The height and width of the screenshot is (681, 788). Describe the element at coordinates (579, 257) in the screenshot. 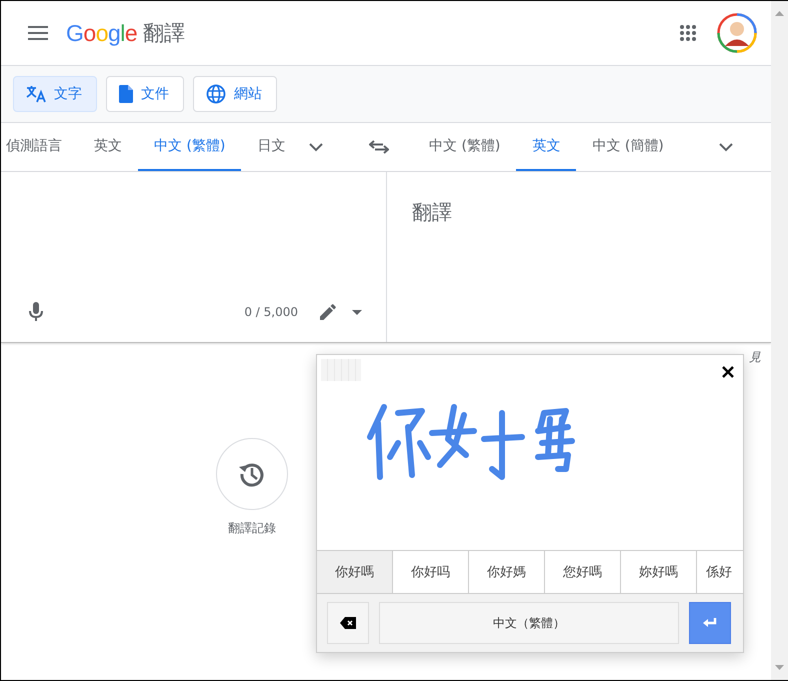

I see `translation-output-field: 翻譯` at that location.